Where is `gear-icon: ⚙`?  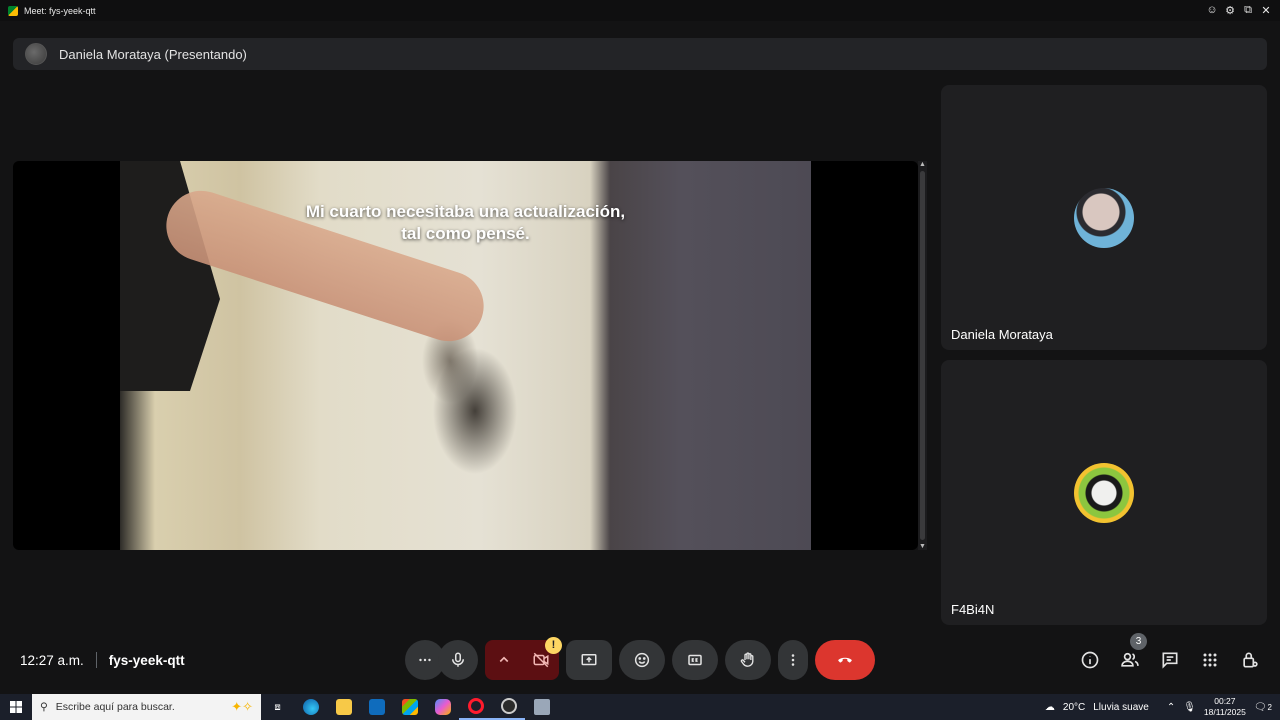
gear-icon: ⚙ is located at coordinates (1230, 10).